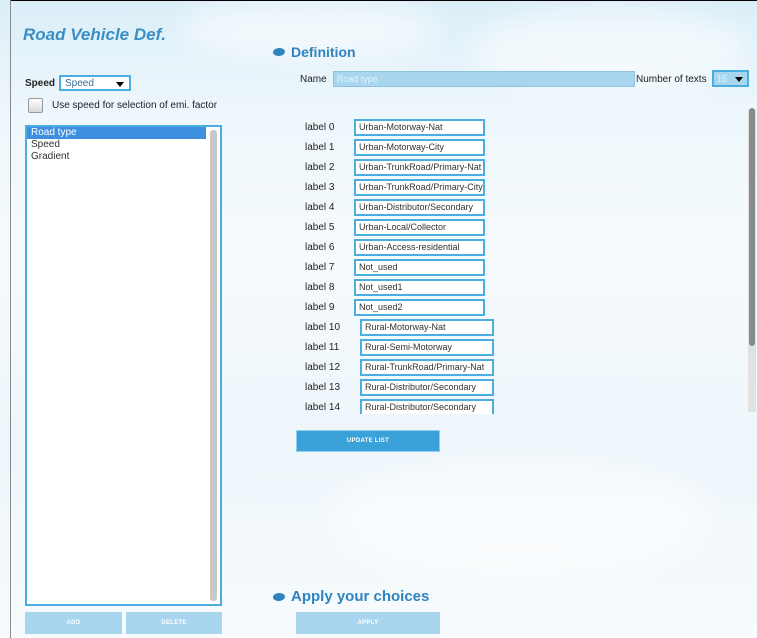  I want to click on label-row: label 5 Urban-Local/Collector, so click(392, 227).